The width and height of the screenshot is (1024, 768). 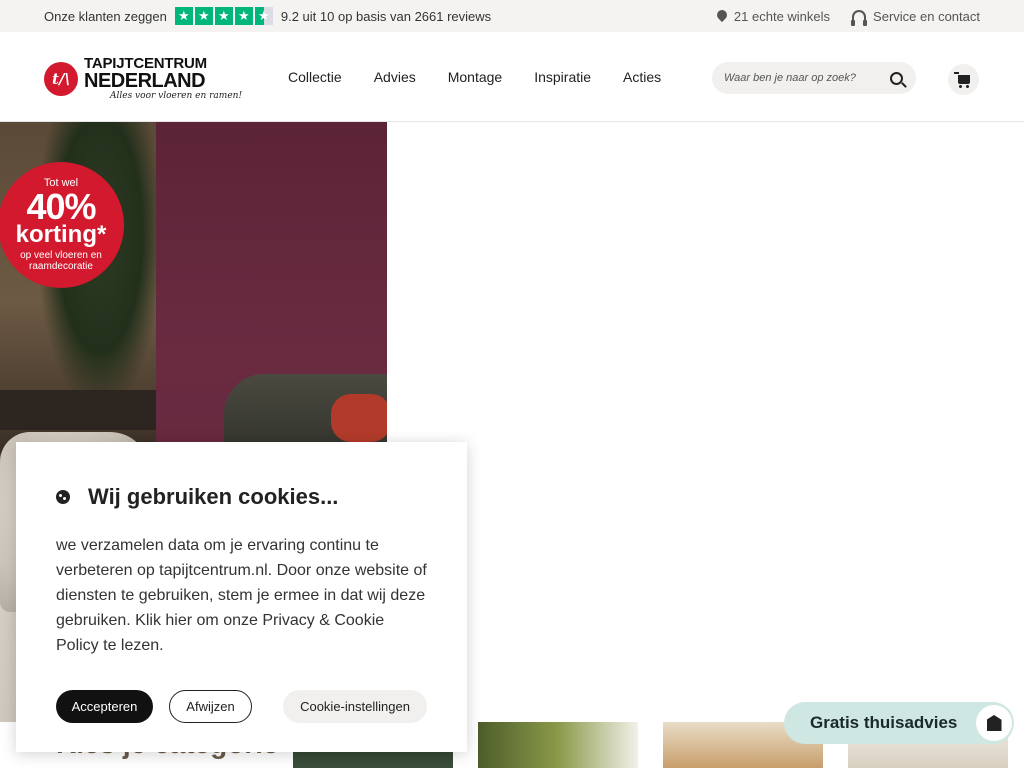 I want to click on home-advice-label: Gratis thuisadvies, so click(x=884, y=722).